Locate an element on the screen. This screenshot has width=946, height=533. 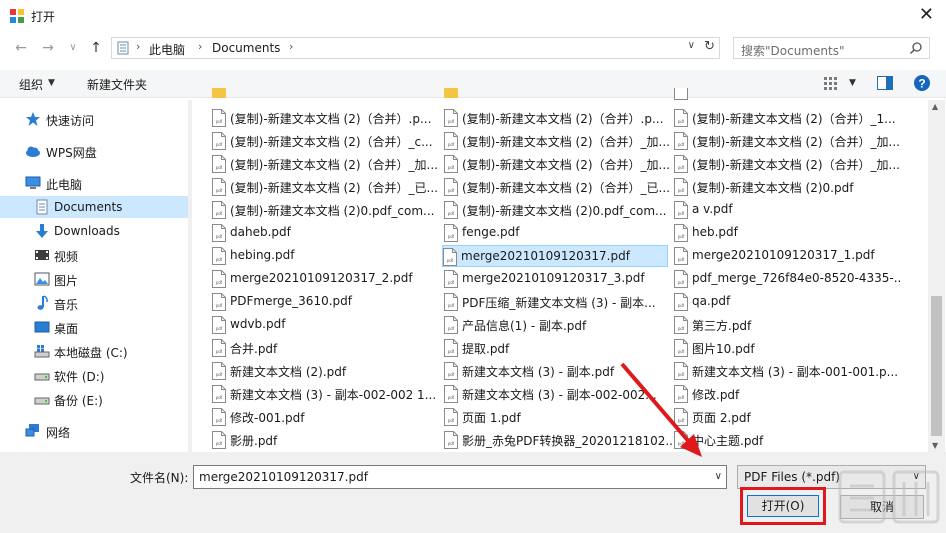
file-list-scrollbar: ▲ ▼ is located at coordinates (936, 276).